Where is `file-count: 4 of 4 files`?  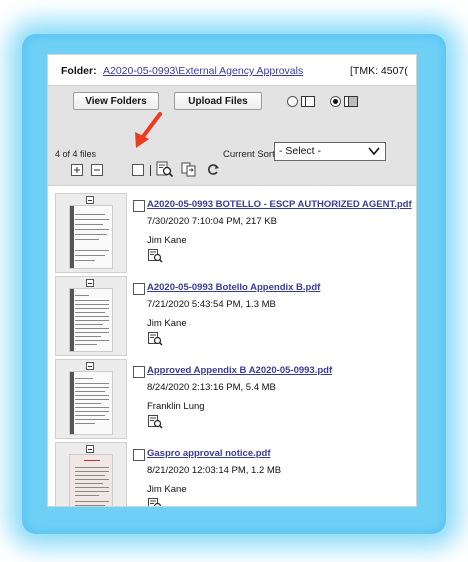
file-count: 4 of 4 files is located at coordinates (76, 154).